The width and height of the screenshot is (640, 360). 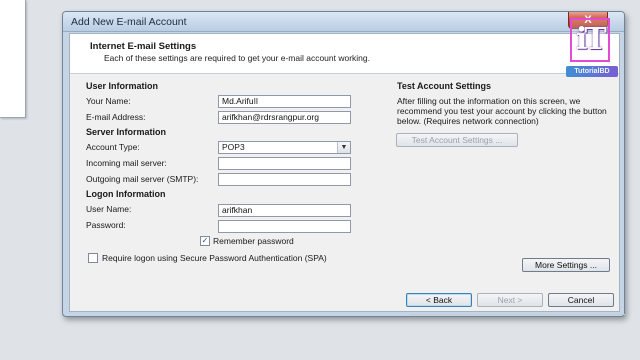 What do you see at coordinates (284, 101) in the screenshot?
I see `your-name-input: Md.ArifuIl` at bounding box center [284, 101].